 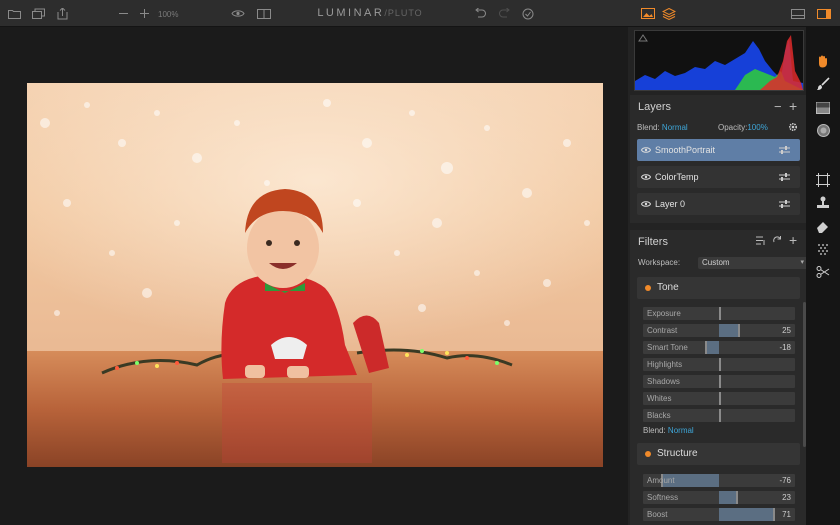 I want to click on structure-status-dot, so click(x=648, y=454).